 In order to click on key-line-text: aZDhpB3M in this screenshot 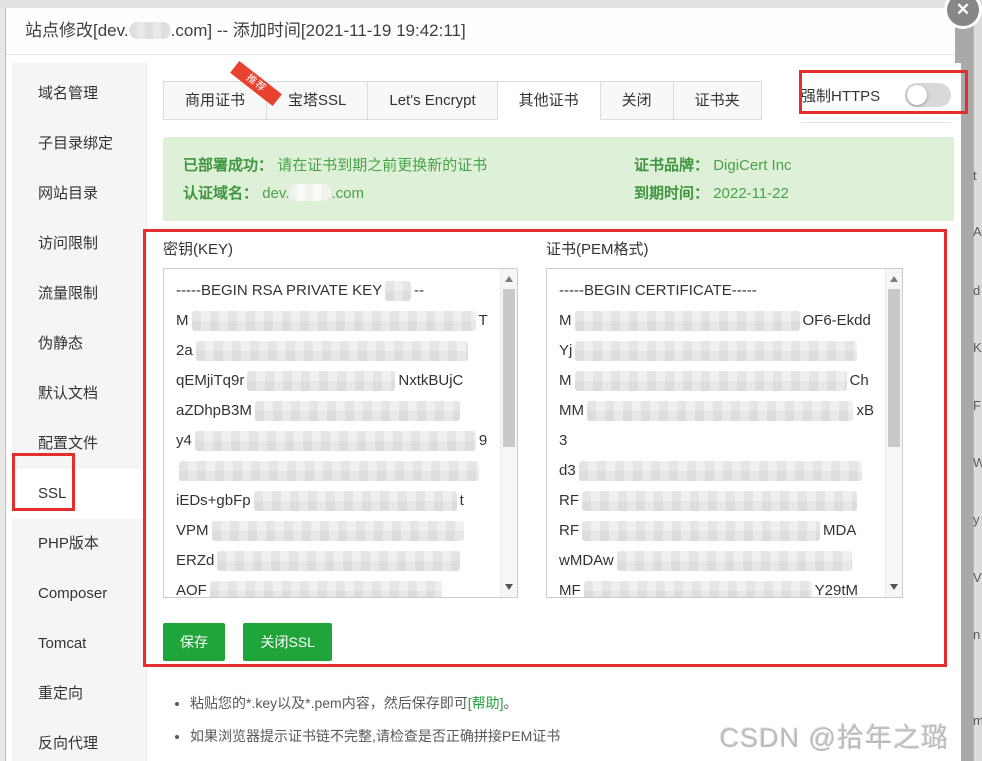, I will do `click(214, 410)`.